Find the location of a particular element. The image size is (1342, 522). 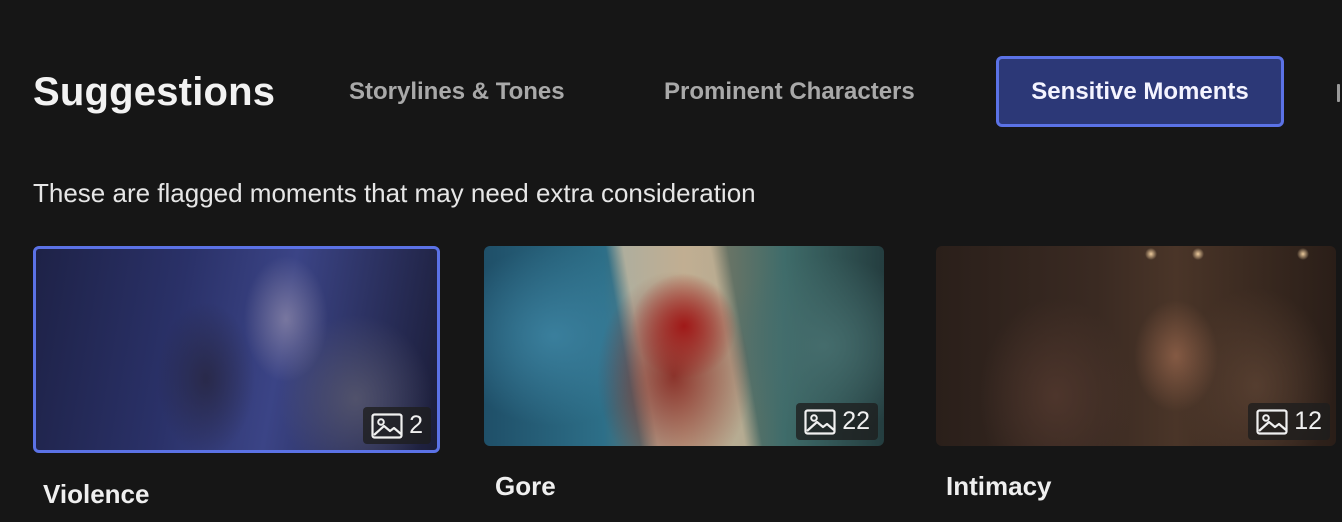

image-count: 2 is located at coordinates (416, 425).